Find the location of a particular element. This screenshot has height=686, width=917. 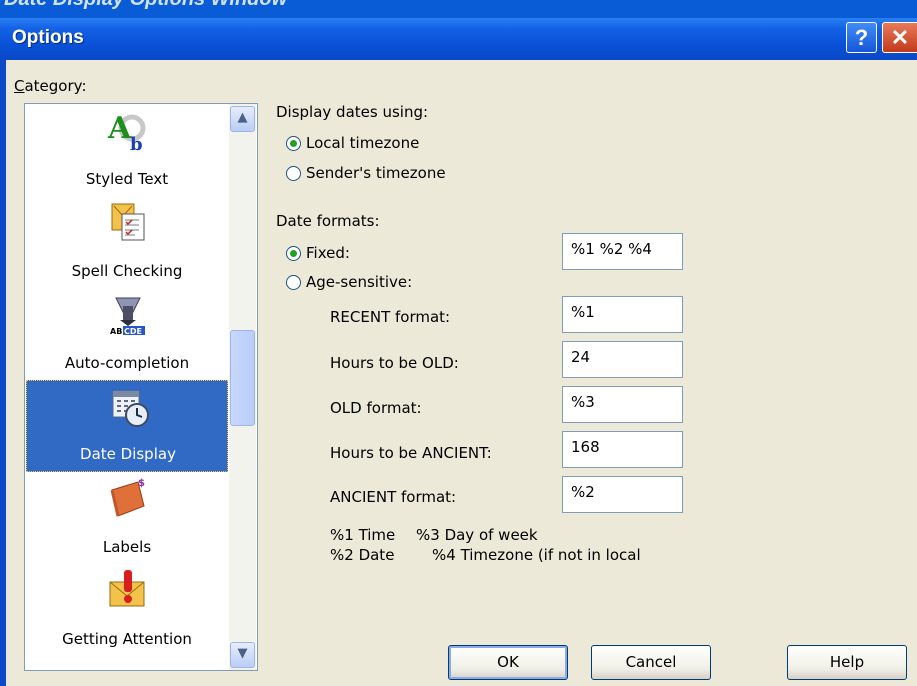

scroll-up-icon: ▲ is located at coordinates (242, 119).